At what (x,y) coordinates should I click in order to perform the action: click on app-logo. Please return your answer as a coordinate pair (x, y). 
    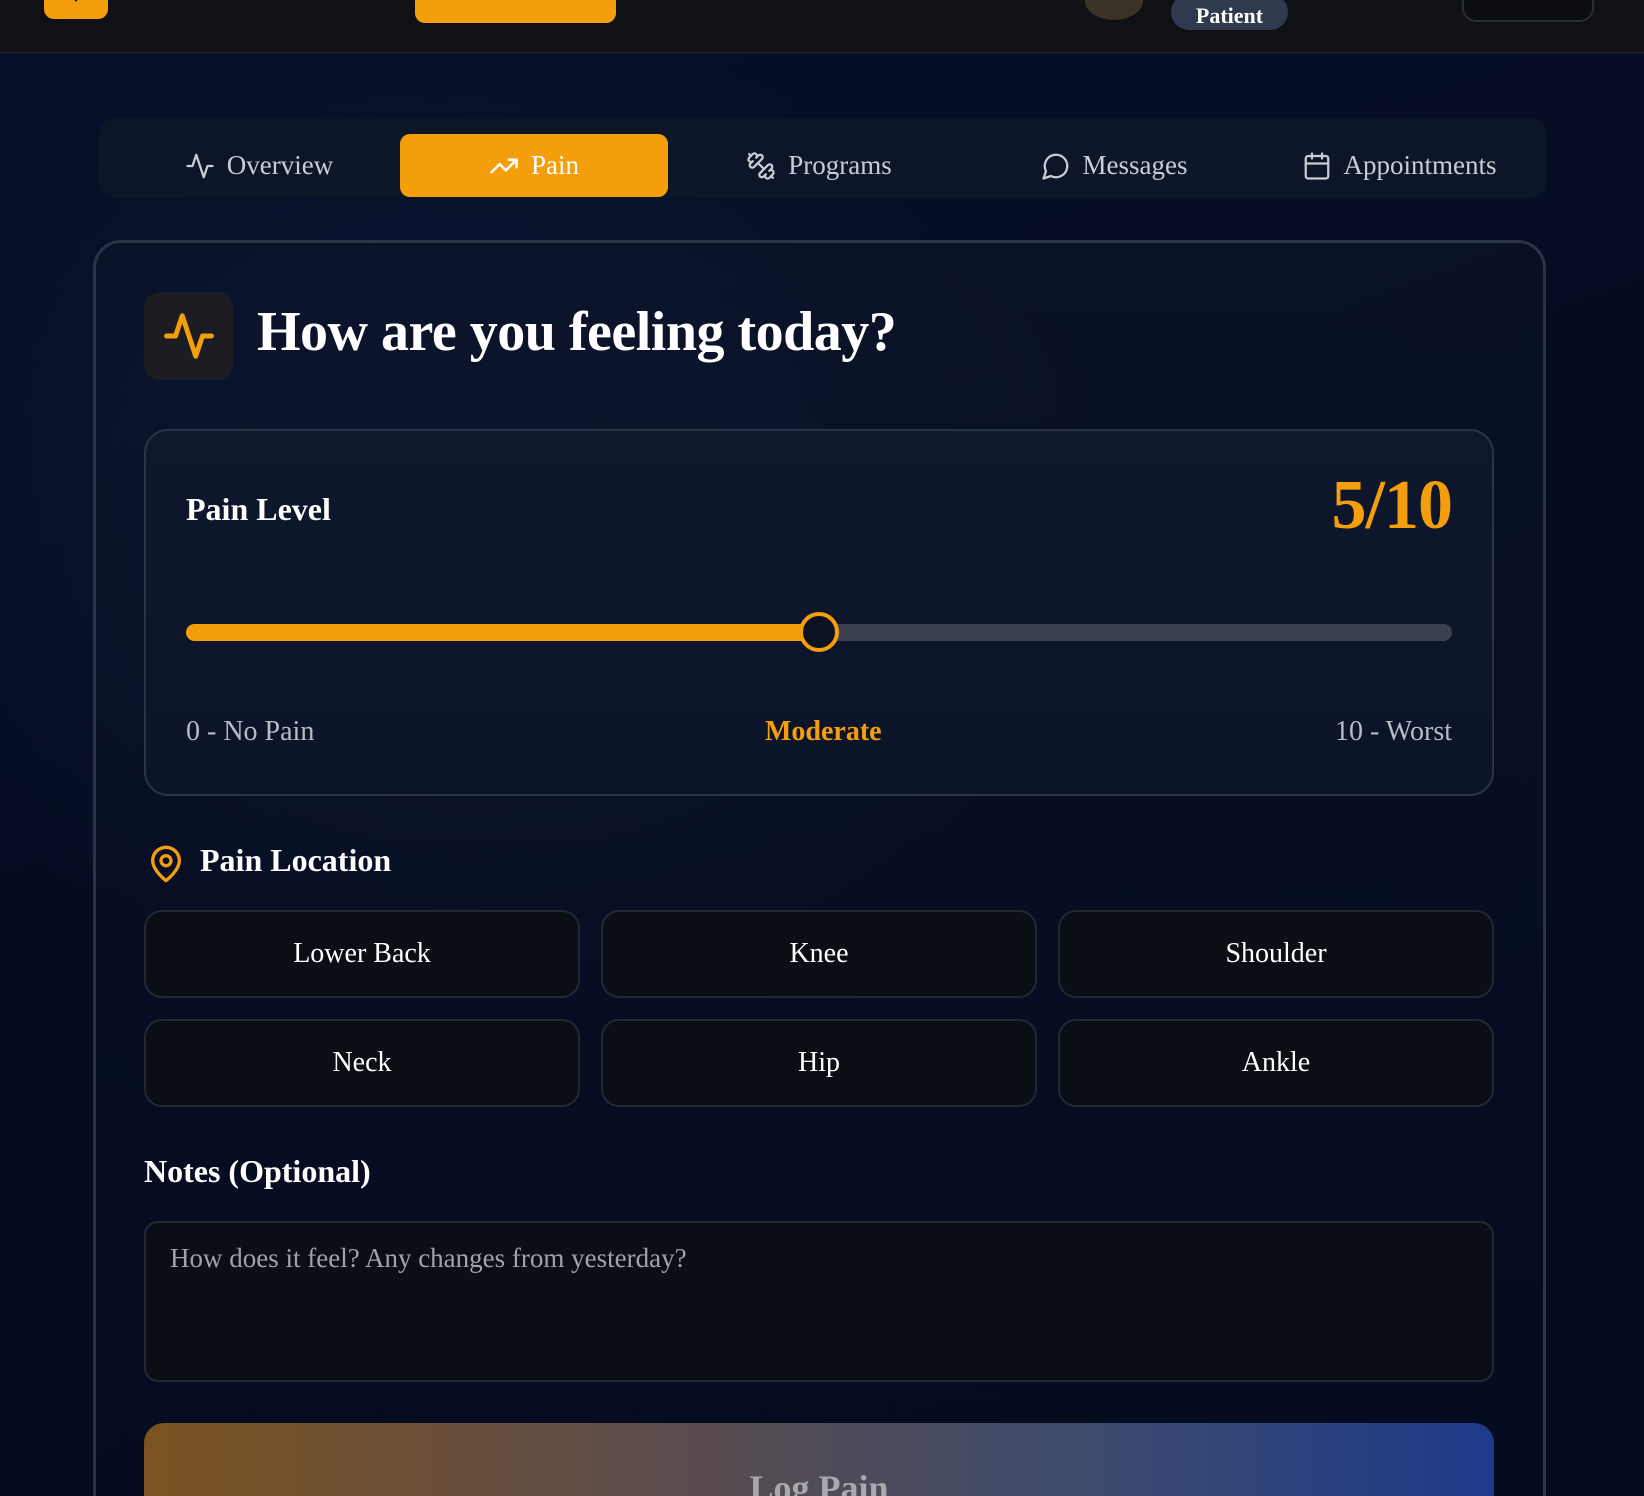
    Looking at the image, I should click on (76, 9).